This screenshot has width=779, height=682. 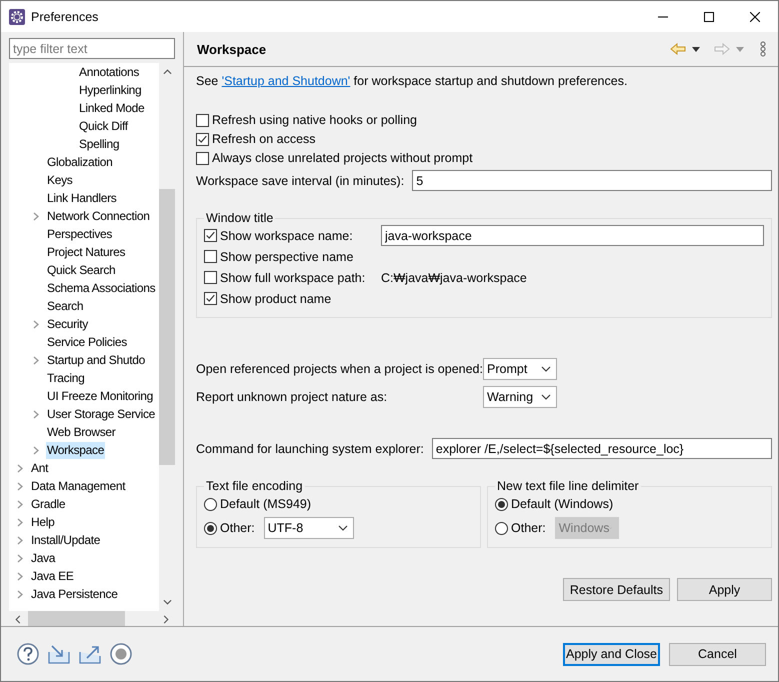 What do you see at coordinates (67, 324) in the screenshot?
I see `tree-item: Security` at bounding box center [67, 324].